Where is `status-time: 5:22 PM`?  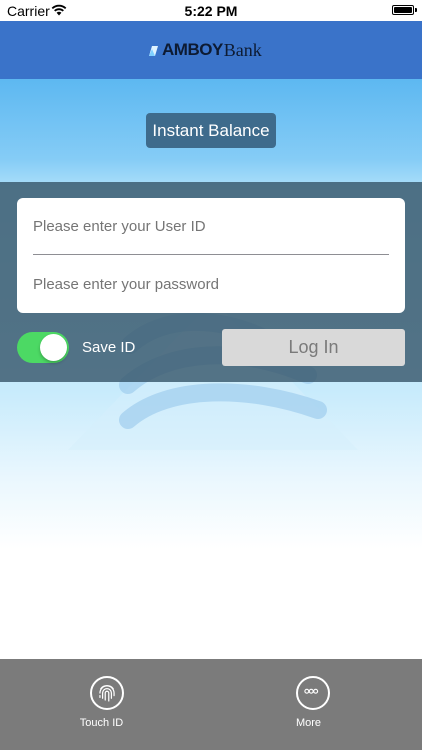 status-time: 5:22 PM is located at coordinates (211, 11).